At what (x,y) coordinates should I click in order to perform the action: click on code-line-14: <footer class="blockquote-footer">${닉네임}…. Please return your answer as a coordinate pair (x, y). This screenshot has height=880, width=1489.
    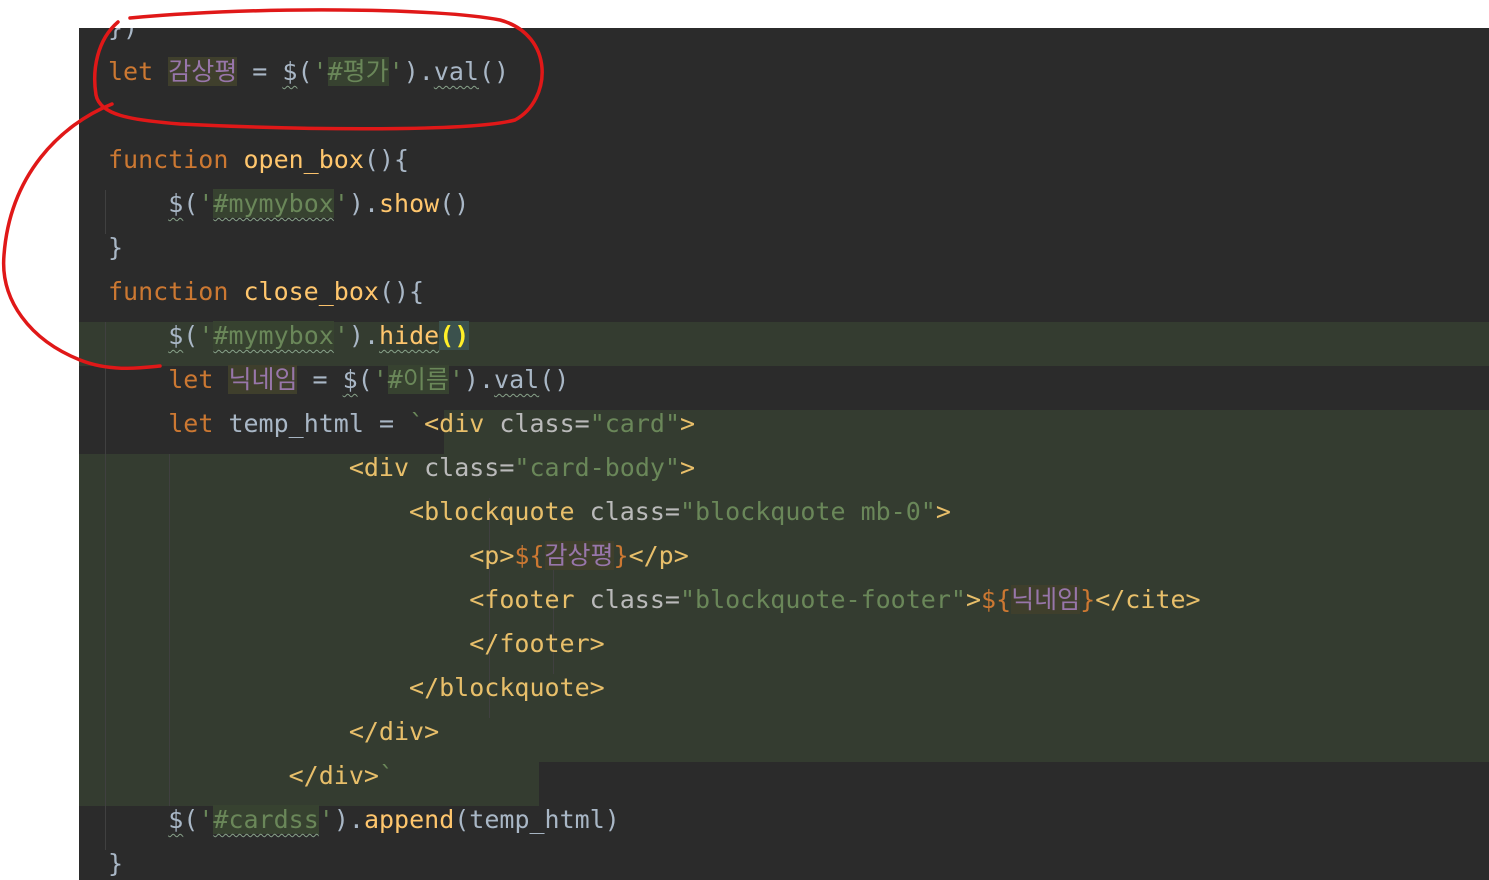
    Looking at the image, I should click on (784, 600).